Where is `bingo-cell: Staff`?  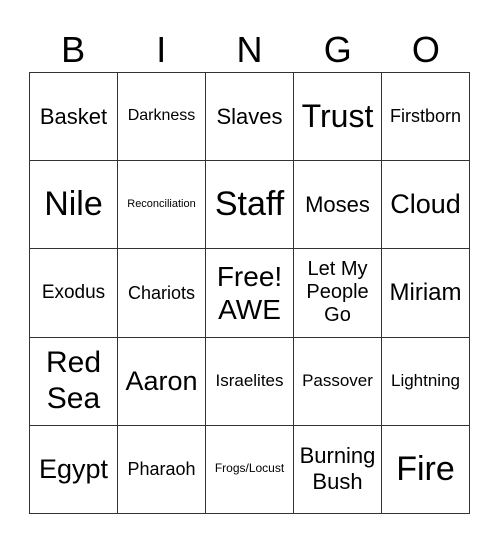
bingo-cell: Staff is located at coordinates (250, 205).